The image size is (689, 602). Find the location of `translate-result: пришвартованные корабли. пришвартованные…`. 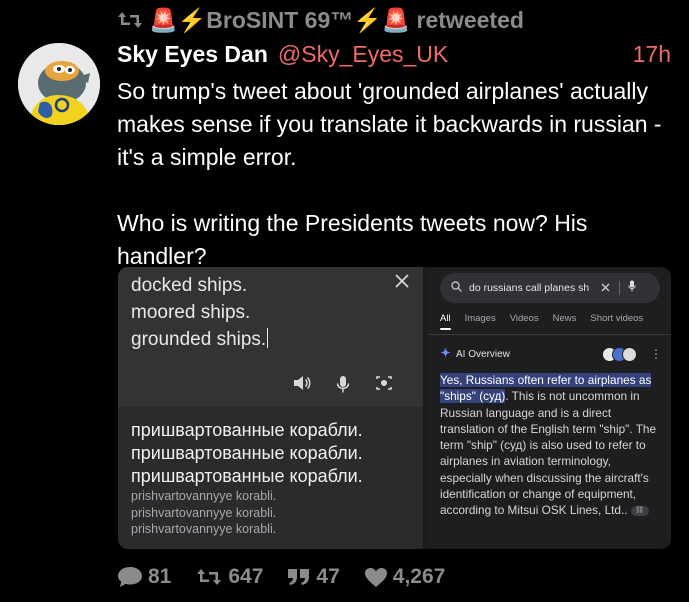

translate-result: пришвартованные корабли. пришвартованные… is located at coordinates (270, 478).